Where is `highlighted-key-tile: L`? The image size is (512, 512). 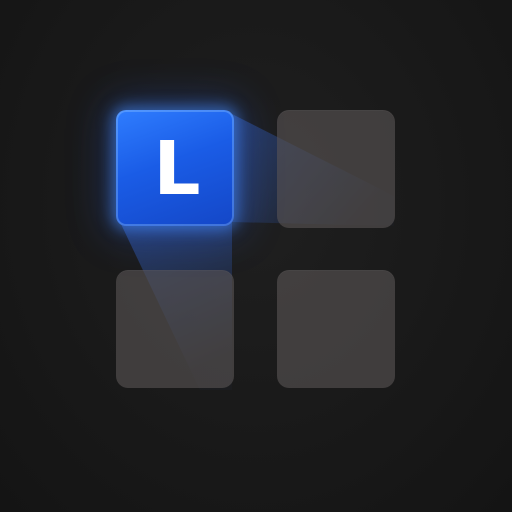
highlighted-key-tile: L is located at coordinates (175, 168).